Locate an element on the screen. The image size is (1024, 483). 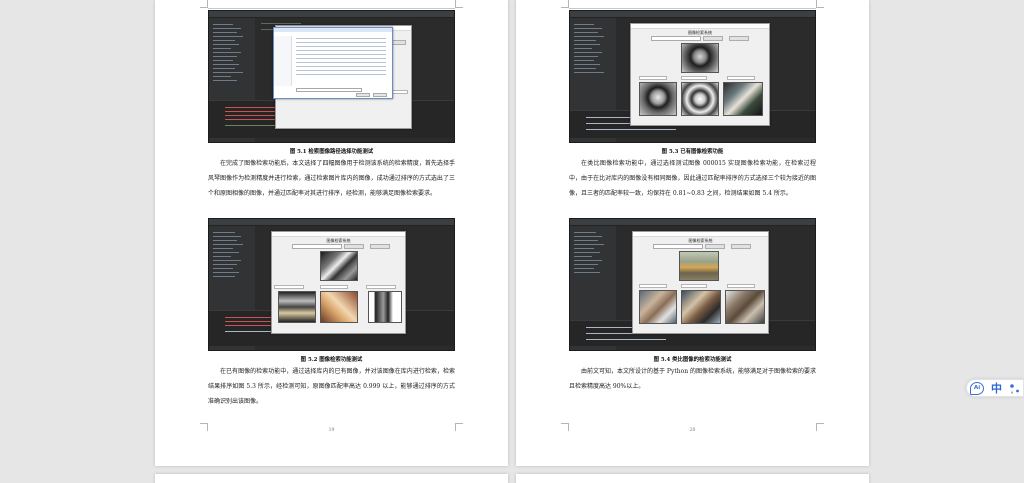
figure-5-2-caption: 图 5.2 图像检索功能测试 is located at coordinates (331, 360).